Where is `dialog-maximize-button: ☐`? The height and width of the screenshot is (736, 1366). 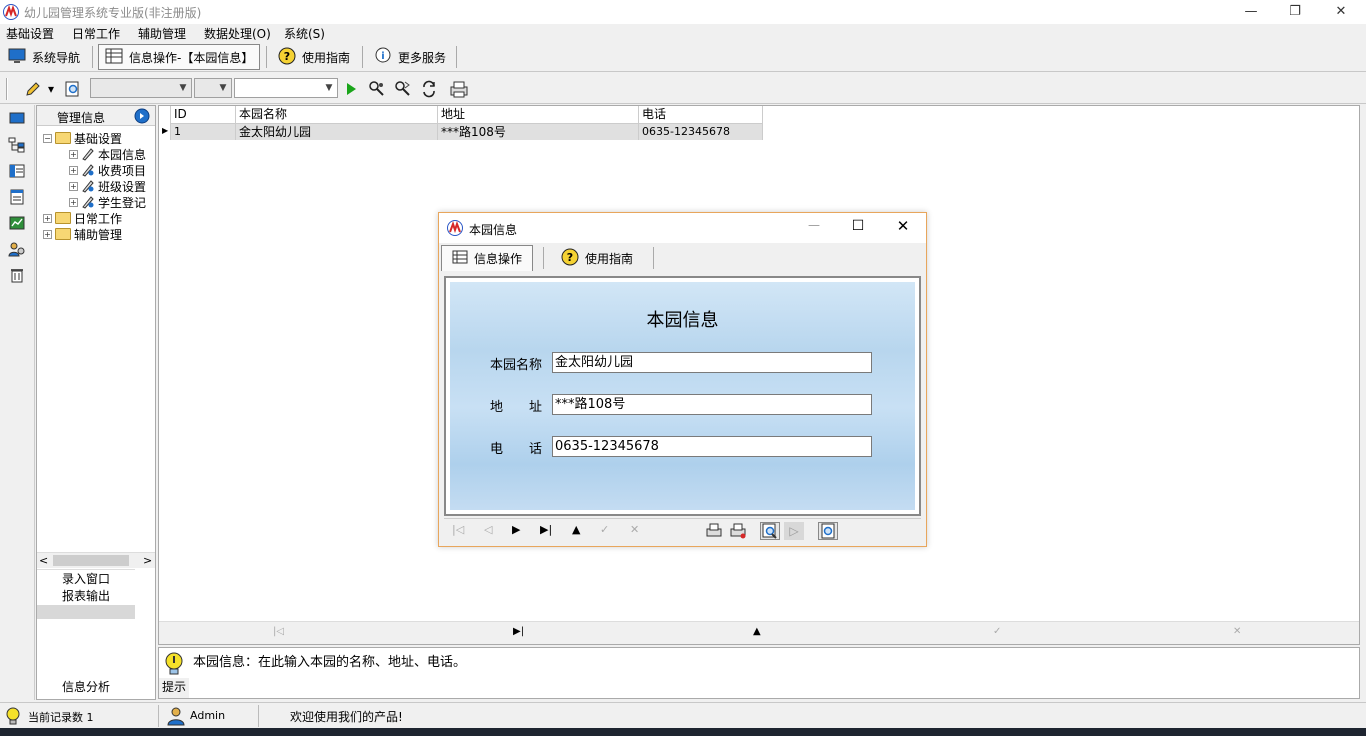
dialog-maximize-button: ☐ is located at coordinates (858, 226).